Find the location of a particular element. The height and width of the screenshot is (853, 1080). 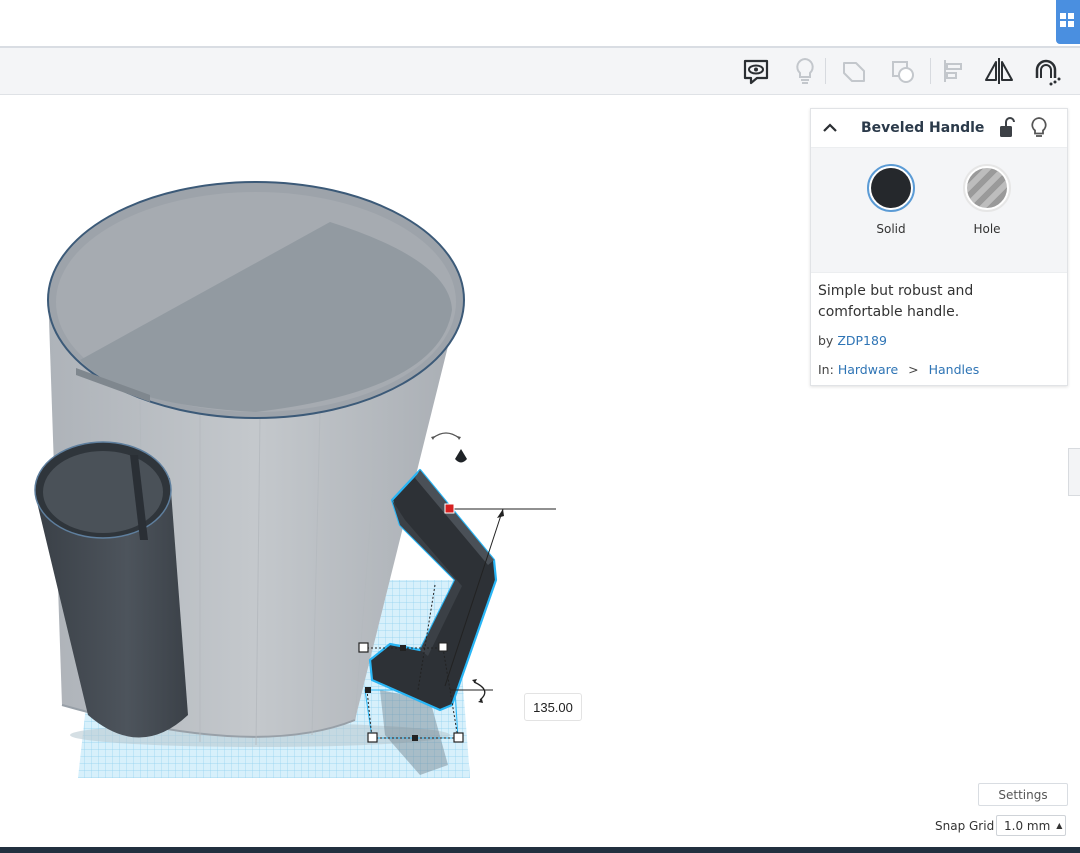

shape-title: Beveled Handle is located at coordinates (923, 128).